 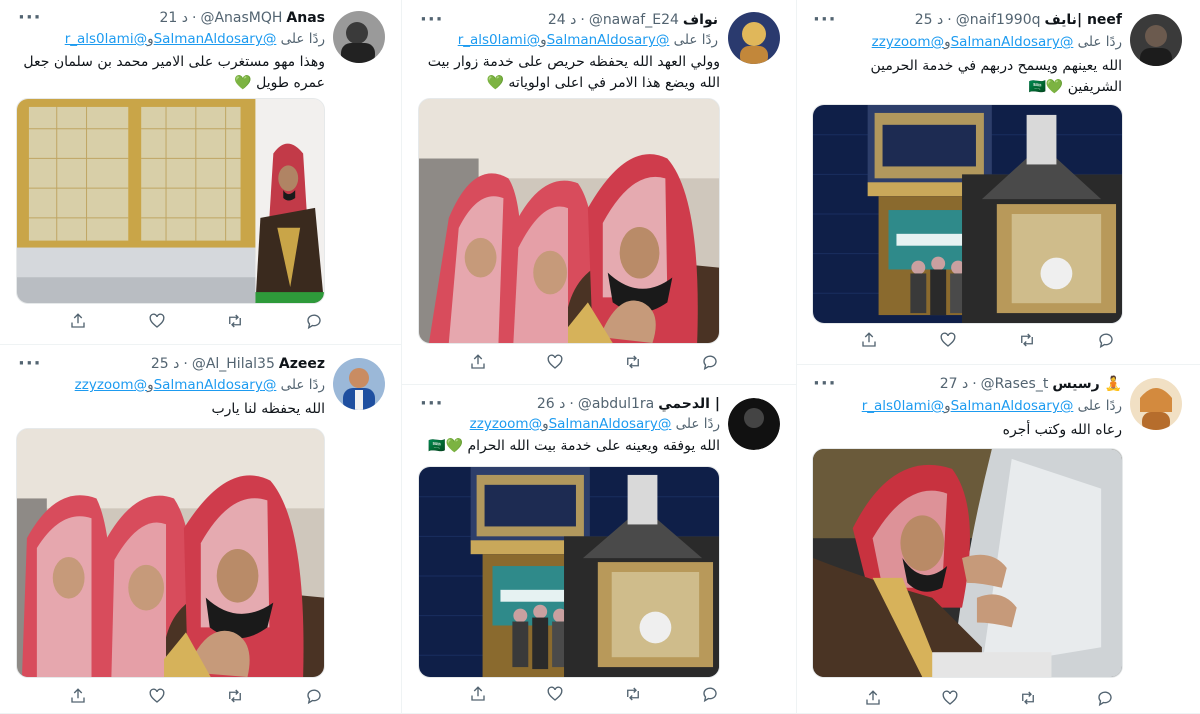 I want to click on display-name: Azeez, so click(x=302, y=364).